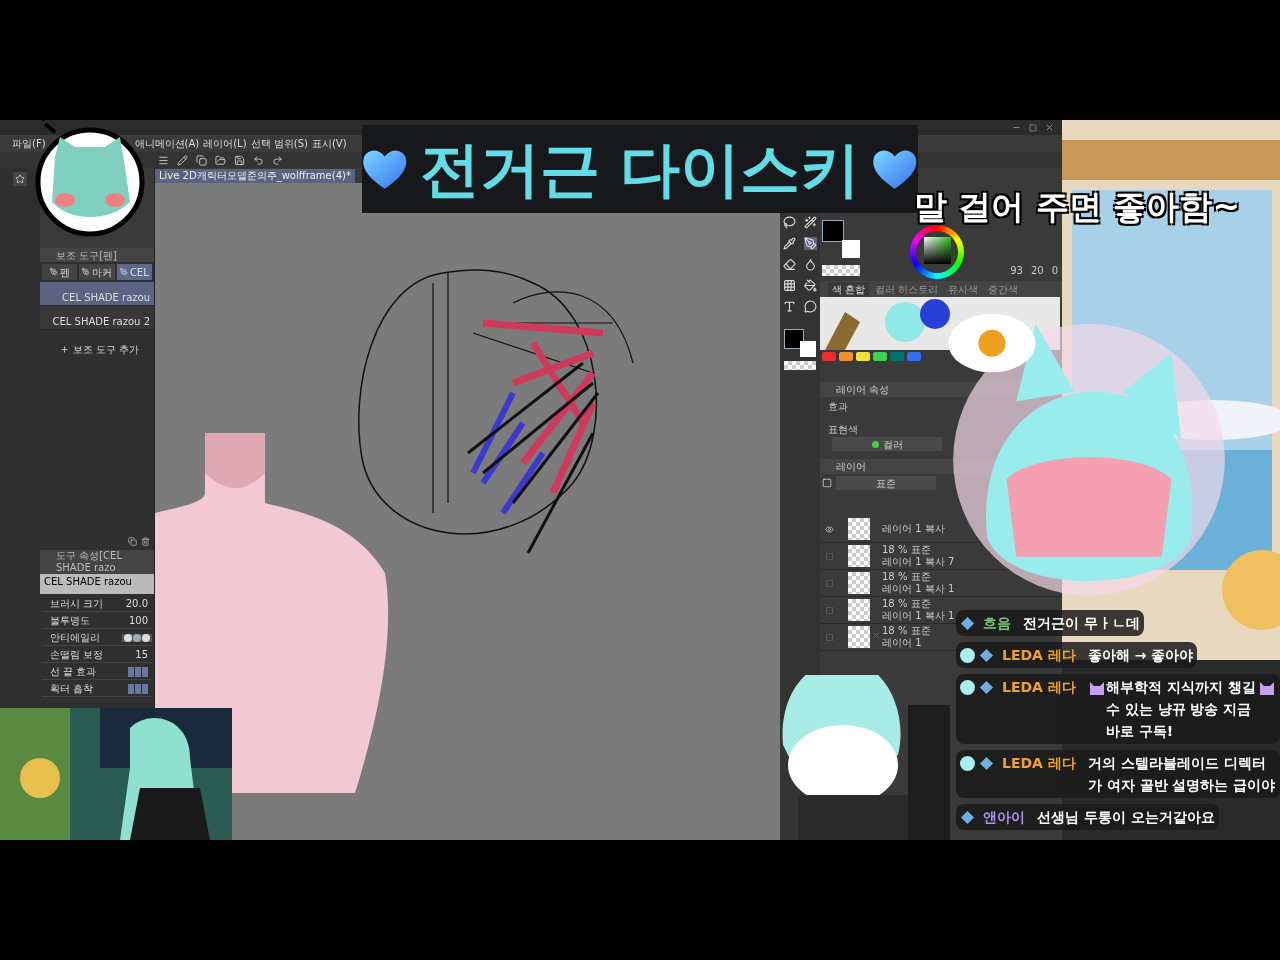 The height and width of the screenshot is (960, 1280). I want to click on menu-item: 애니메이션(A), so click(167, 143).